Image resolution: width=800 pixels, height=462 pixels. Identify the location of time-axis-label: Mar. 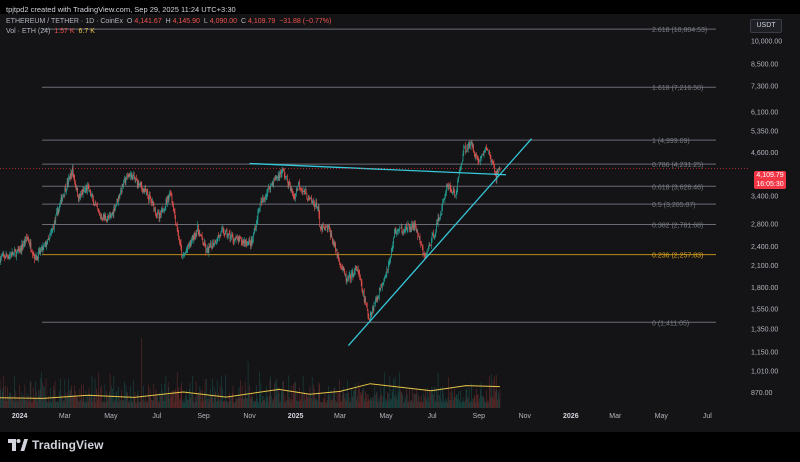
(65, 416).